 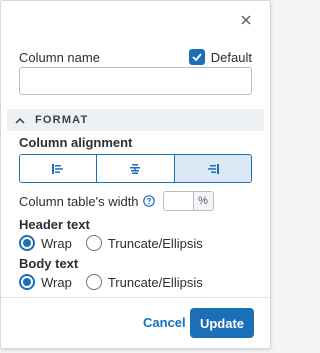 What do you see at coordinates (59, 57) in the screenshot?
I see `column-name-label: Column name` at bounding box center [59, 57].